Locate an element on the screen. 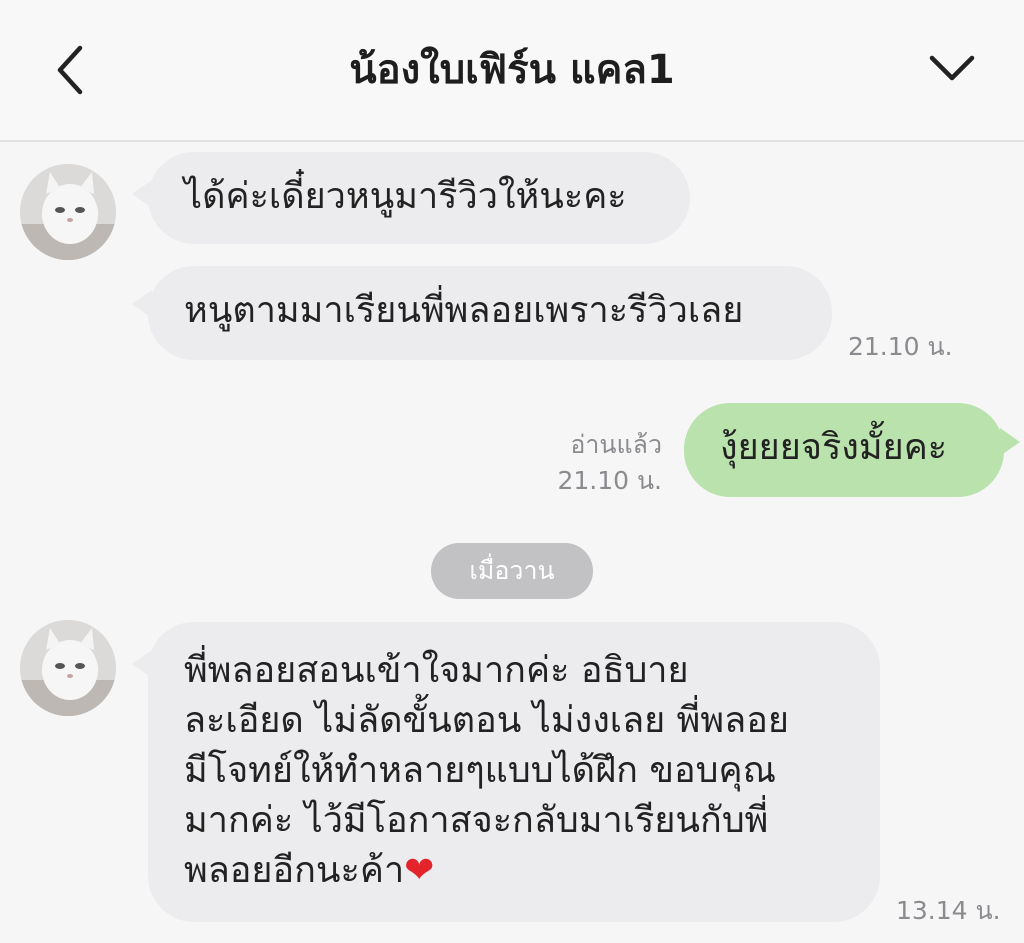  date-separator: เมื่อวาน is located at coordinates (512, 571).